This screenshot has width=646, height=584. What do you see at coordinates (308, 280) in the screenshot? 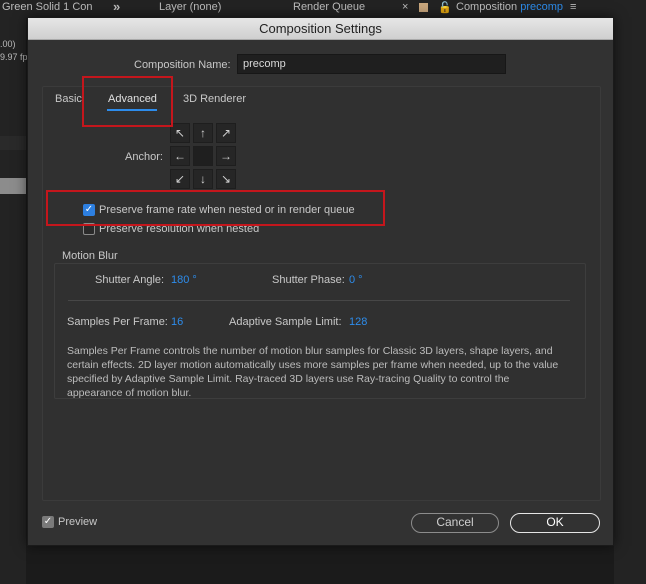
I see `shutter-phase-label: Shutter Phase:` at bounding box center [308, 280].